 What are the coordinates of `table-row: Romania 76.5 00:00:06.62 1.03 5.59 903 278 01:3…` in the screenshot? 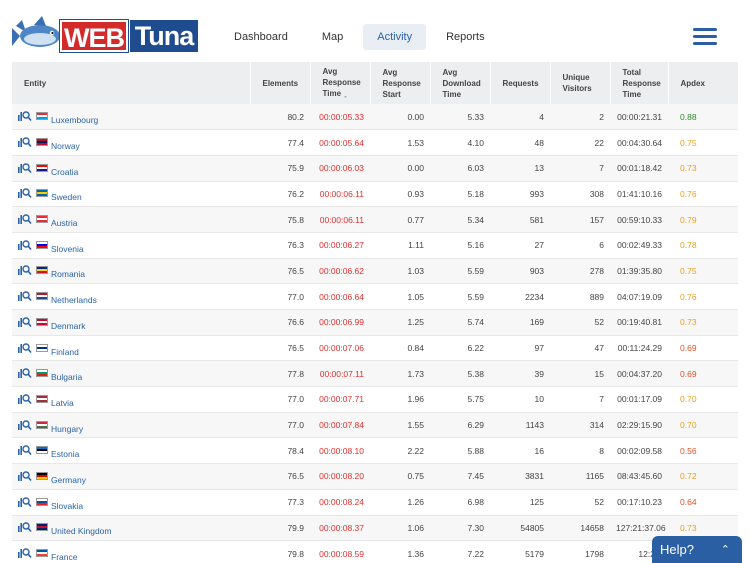 It's located at (375, 271).